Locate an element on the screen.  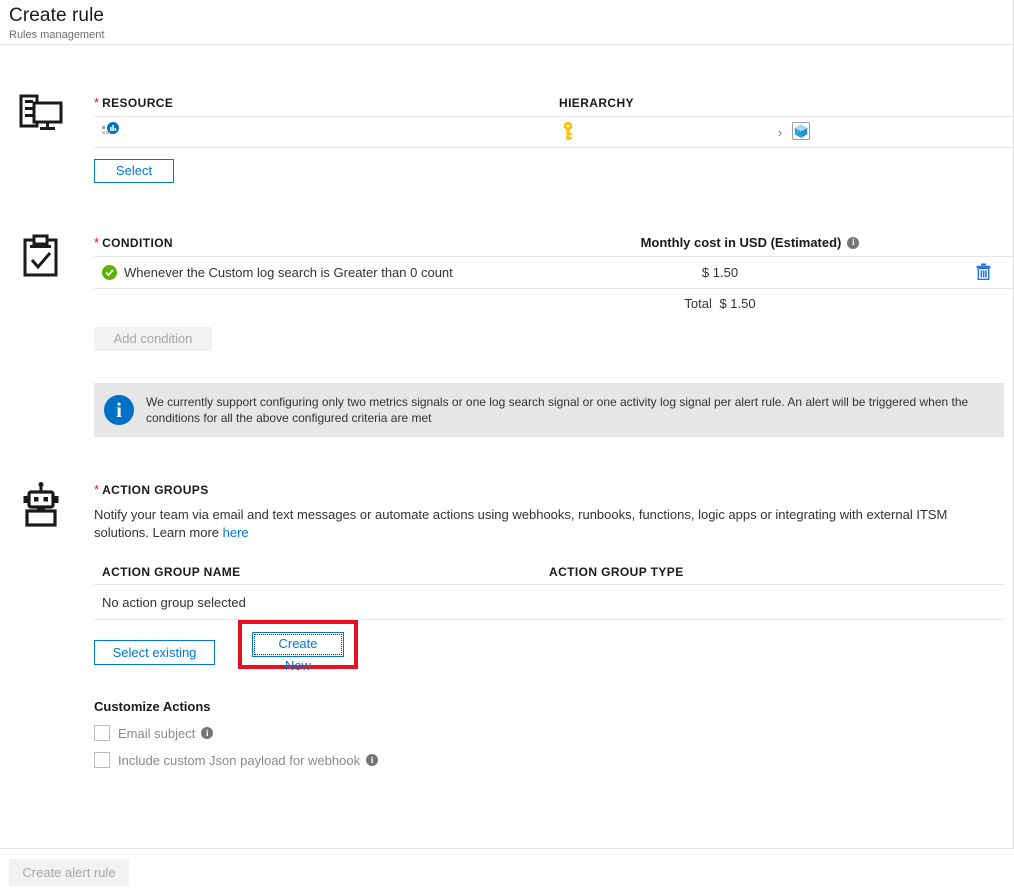
page-footer: Create alert rule is located at coordinates (506, 872).